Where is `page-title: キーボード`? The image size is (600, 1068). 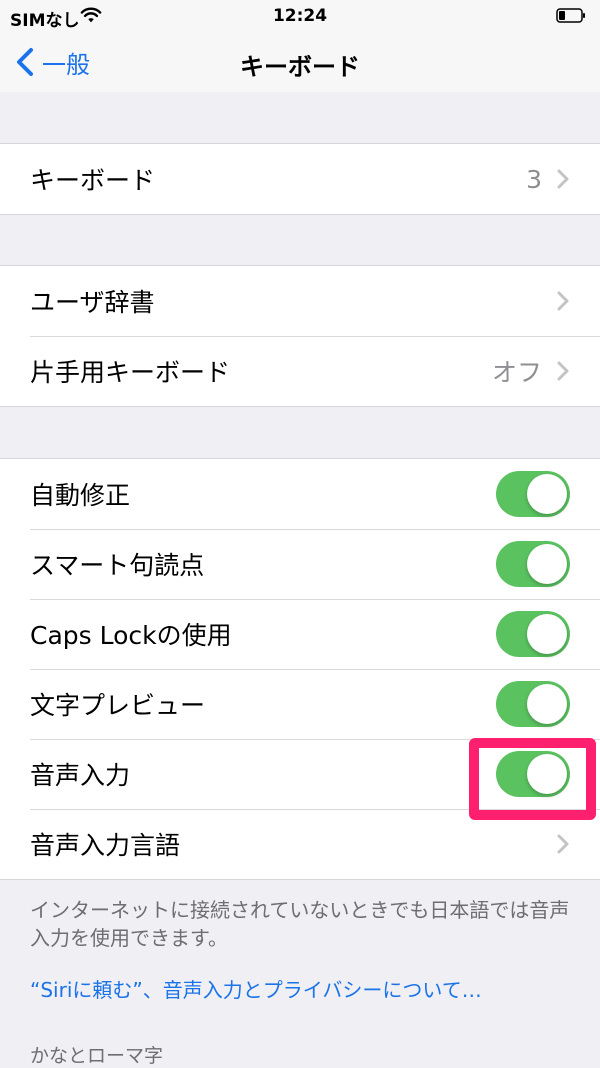
page-title: キーボード is located at coordinates (300, 67).